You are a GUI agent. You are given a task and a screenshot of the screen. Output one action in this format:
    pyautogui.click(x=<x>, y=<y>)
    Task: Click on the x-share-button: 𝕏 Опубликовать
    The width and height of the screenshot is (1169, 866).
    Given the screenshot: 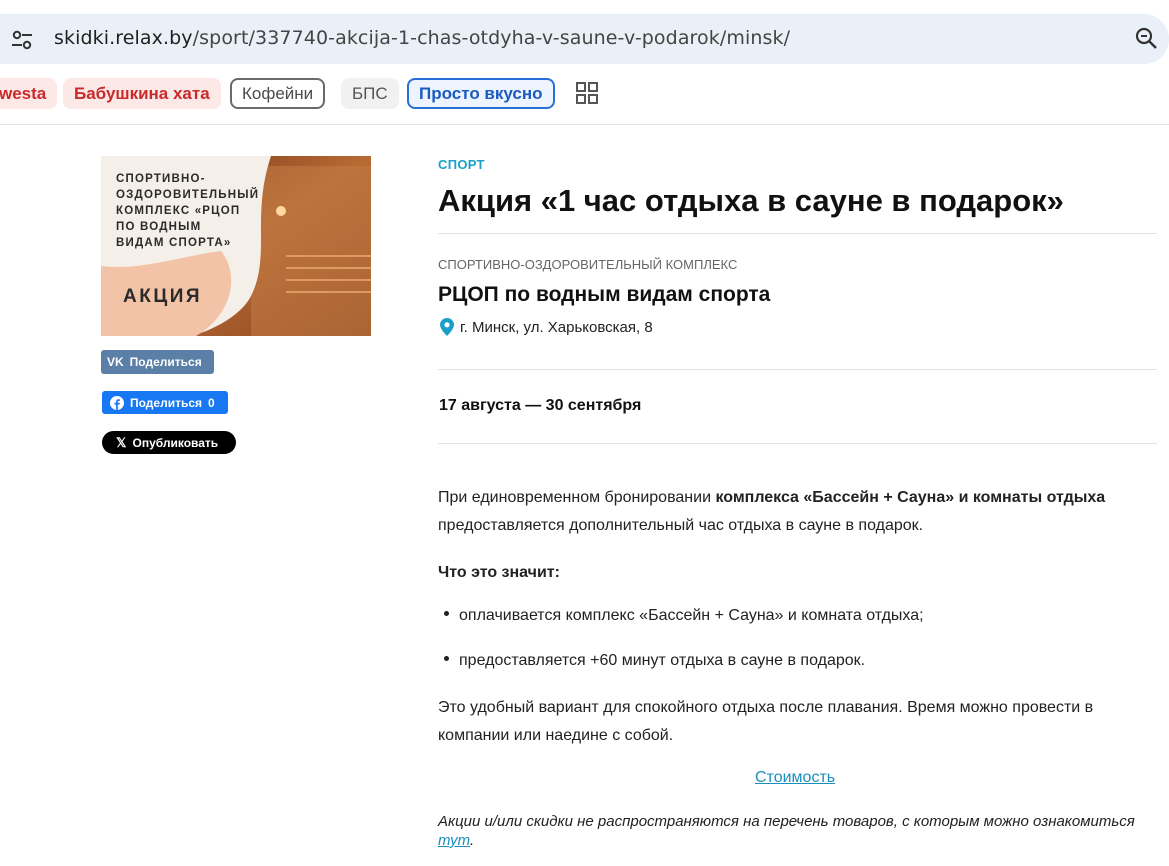 What is the action you would take?
    pyautogui.click(x=169, y=442)
    